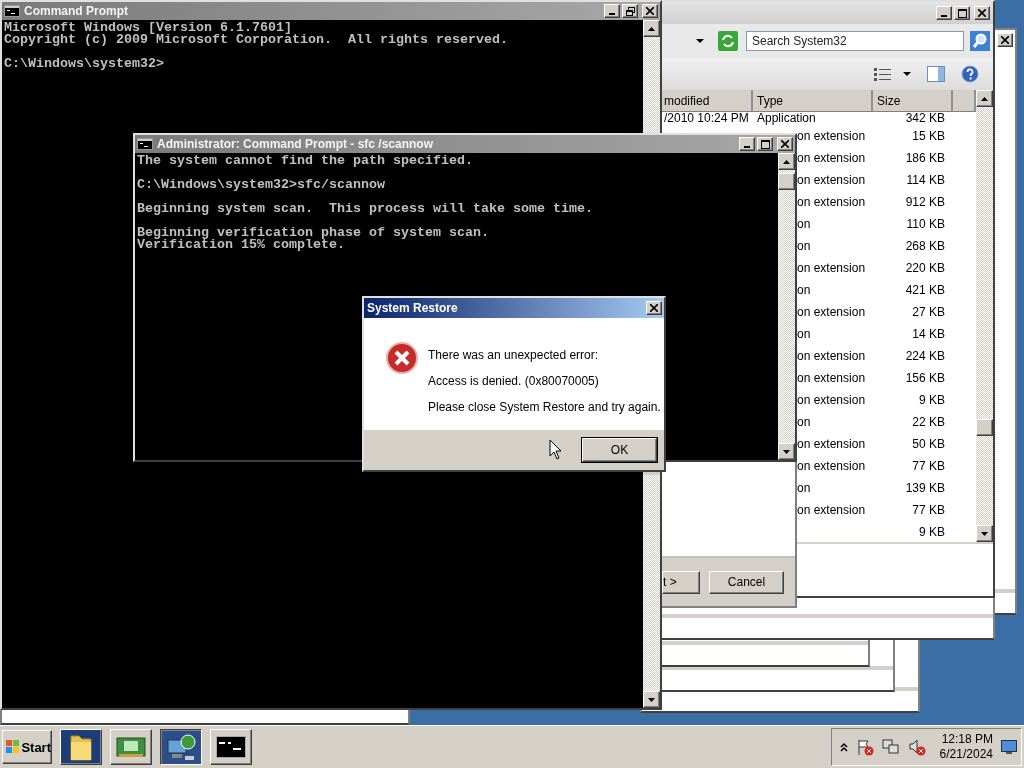 The height and width of the screenshot is (768, 1024). I want to click on table-cell-text: 14 KB, so click(928, 334).